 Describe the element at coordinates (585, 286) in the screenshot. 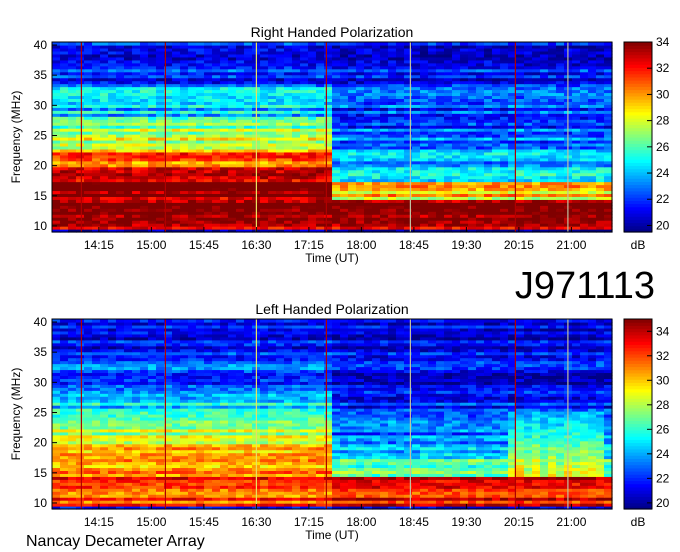

I see `observation-id: J971113` at that location.